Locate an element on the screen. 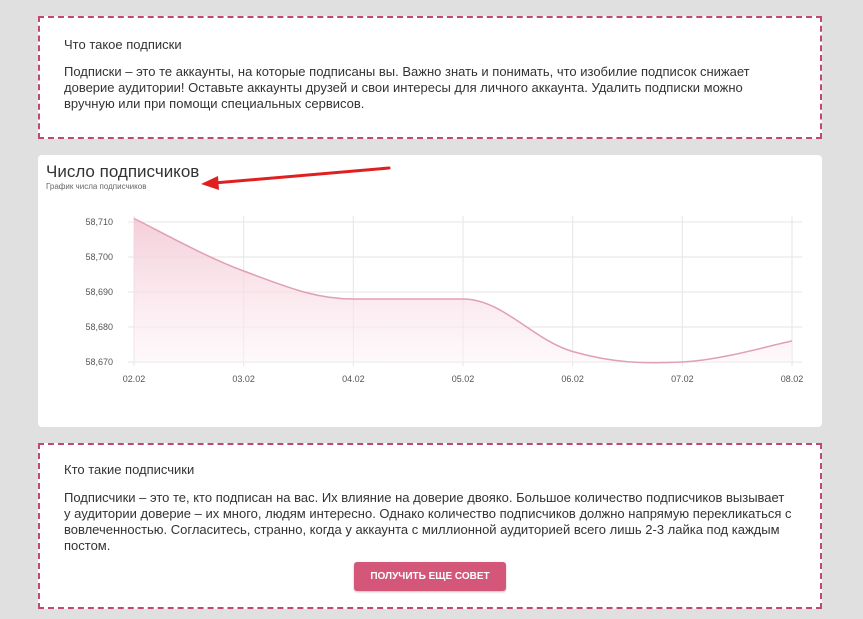  y-tick-label: 58,690 is located at coordinates (99, 292).